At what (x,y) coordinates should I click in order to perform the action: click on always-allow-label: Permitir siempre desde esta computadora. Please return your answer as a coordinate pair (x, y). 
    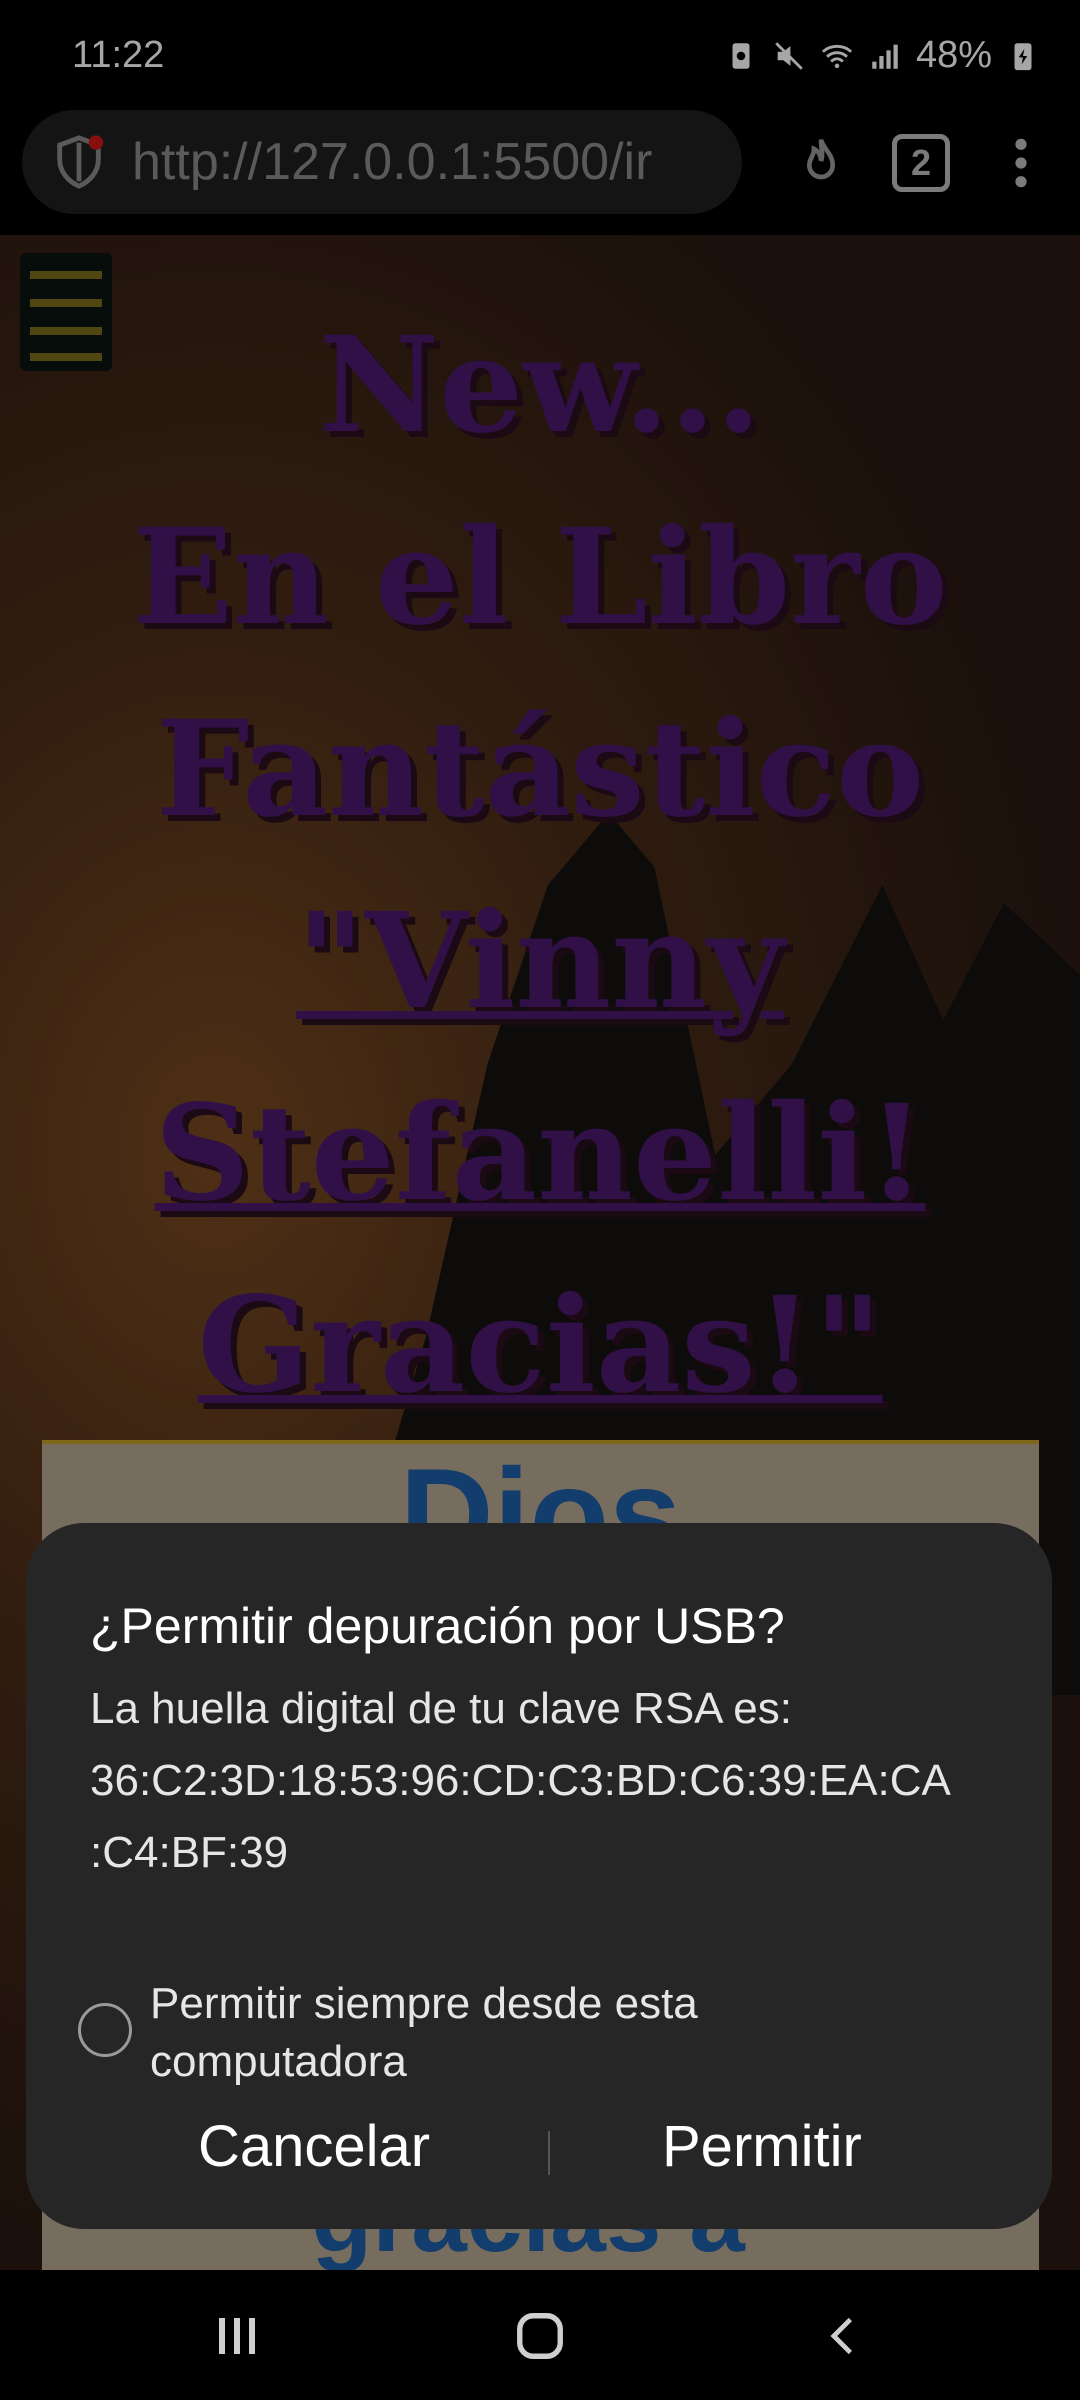
    Looking at the image, I should click on (424, 2032).